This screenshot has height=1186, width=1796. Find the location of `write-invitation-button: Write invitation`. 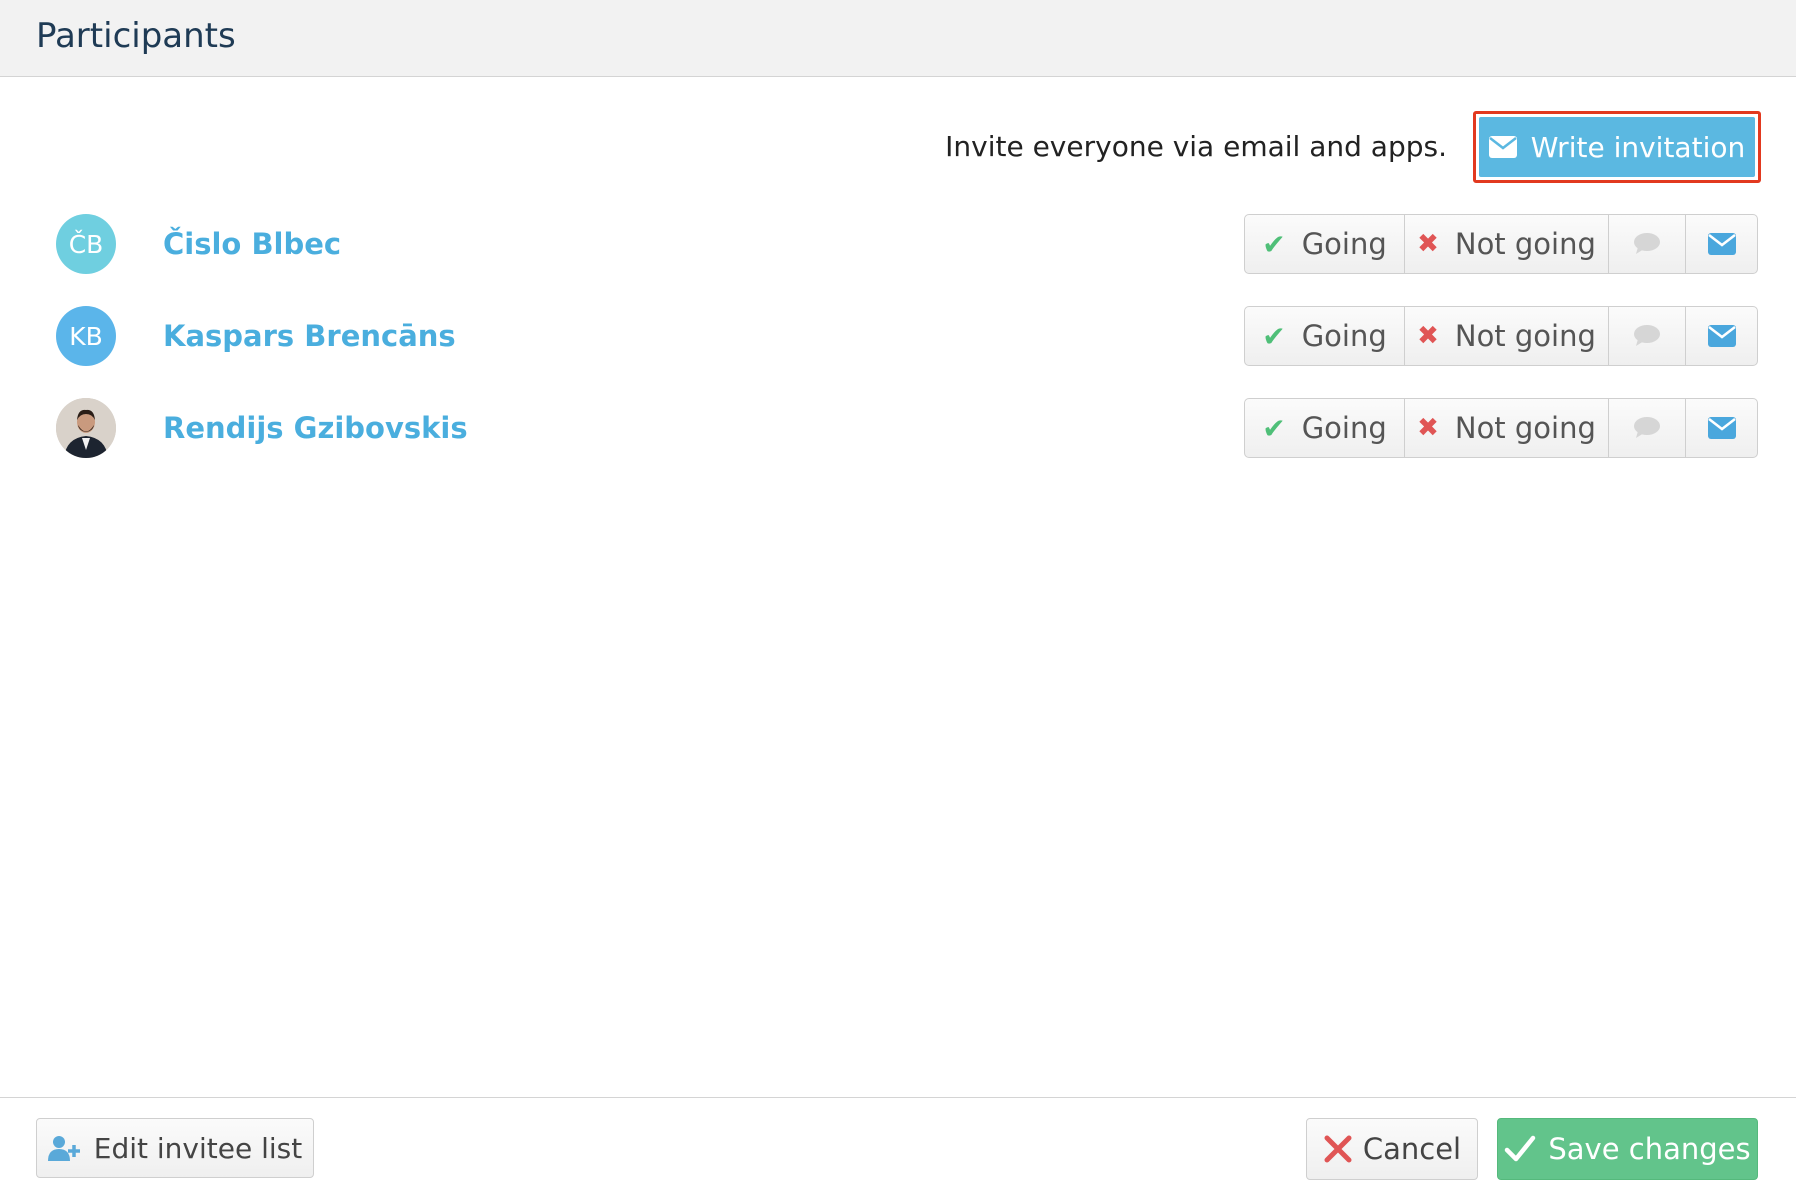

write-invitation-button: Write invitation is located at coordinates (1617, 147).